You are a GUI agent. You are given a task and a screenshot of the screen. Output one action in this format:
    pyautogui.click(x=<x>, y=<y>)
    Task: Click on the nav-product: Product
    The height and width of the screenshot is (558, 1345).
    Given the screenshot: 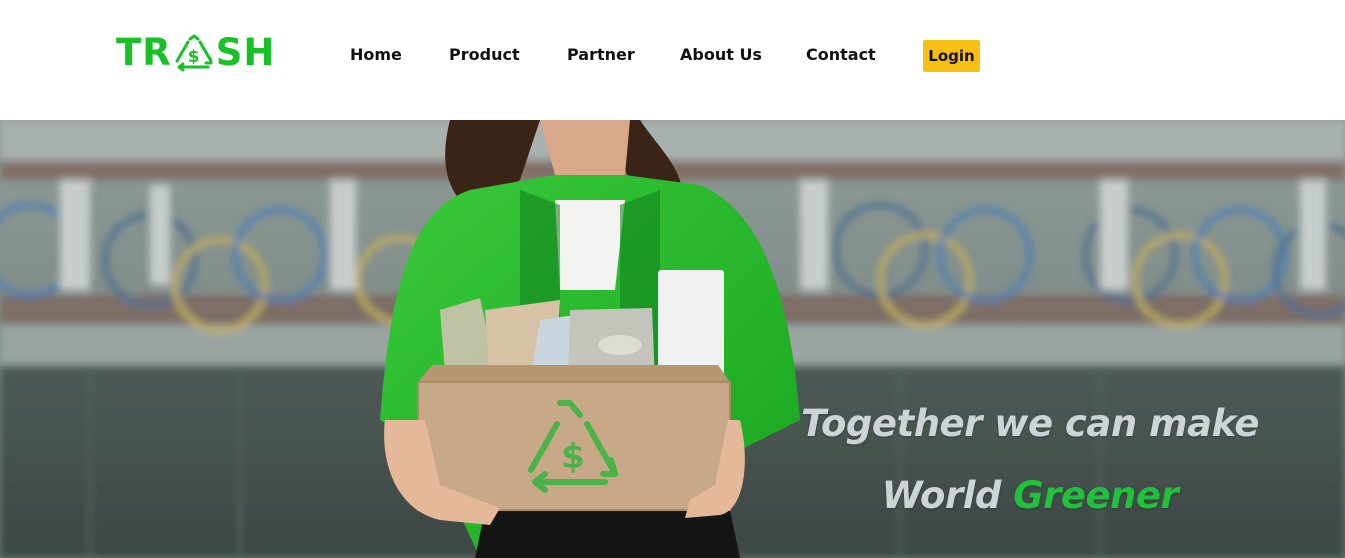 What is the action you would take?
    pyautogui.click(x=484, y=55)
    